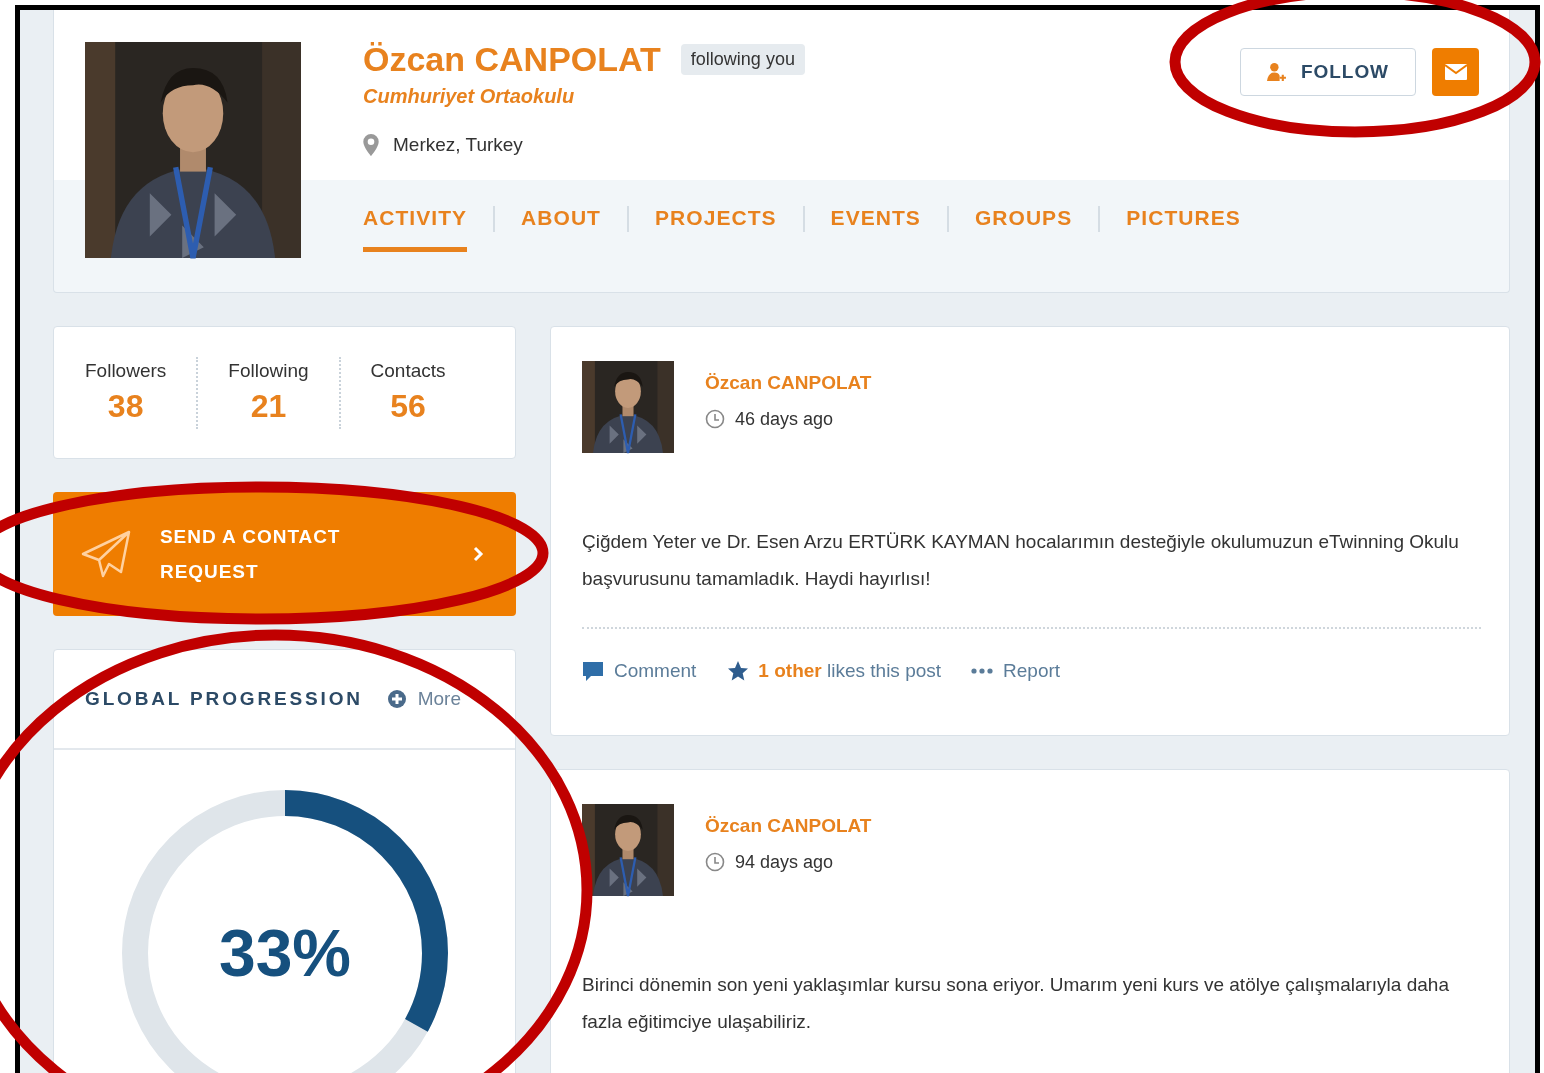  What do you see at coordinates (716, 226) in the screenshot?
I see `profile-tab: PROJECTS` at bounding box center [716, 226].